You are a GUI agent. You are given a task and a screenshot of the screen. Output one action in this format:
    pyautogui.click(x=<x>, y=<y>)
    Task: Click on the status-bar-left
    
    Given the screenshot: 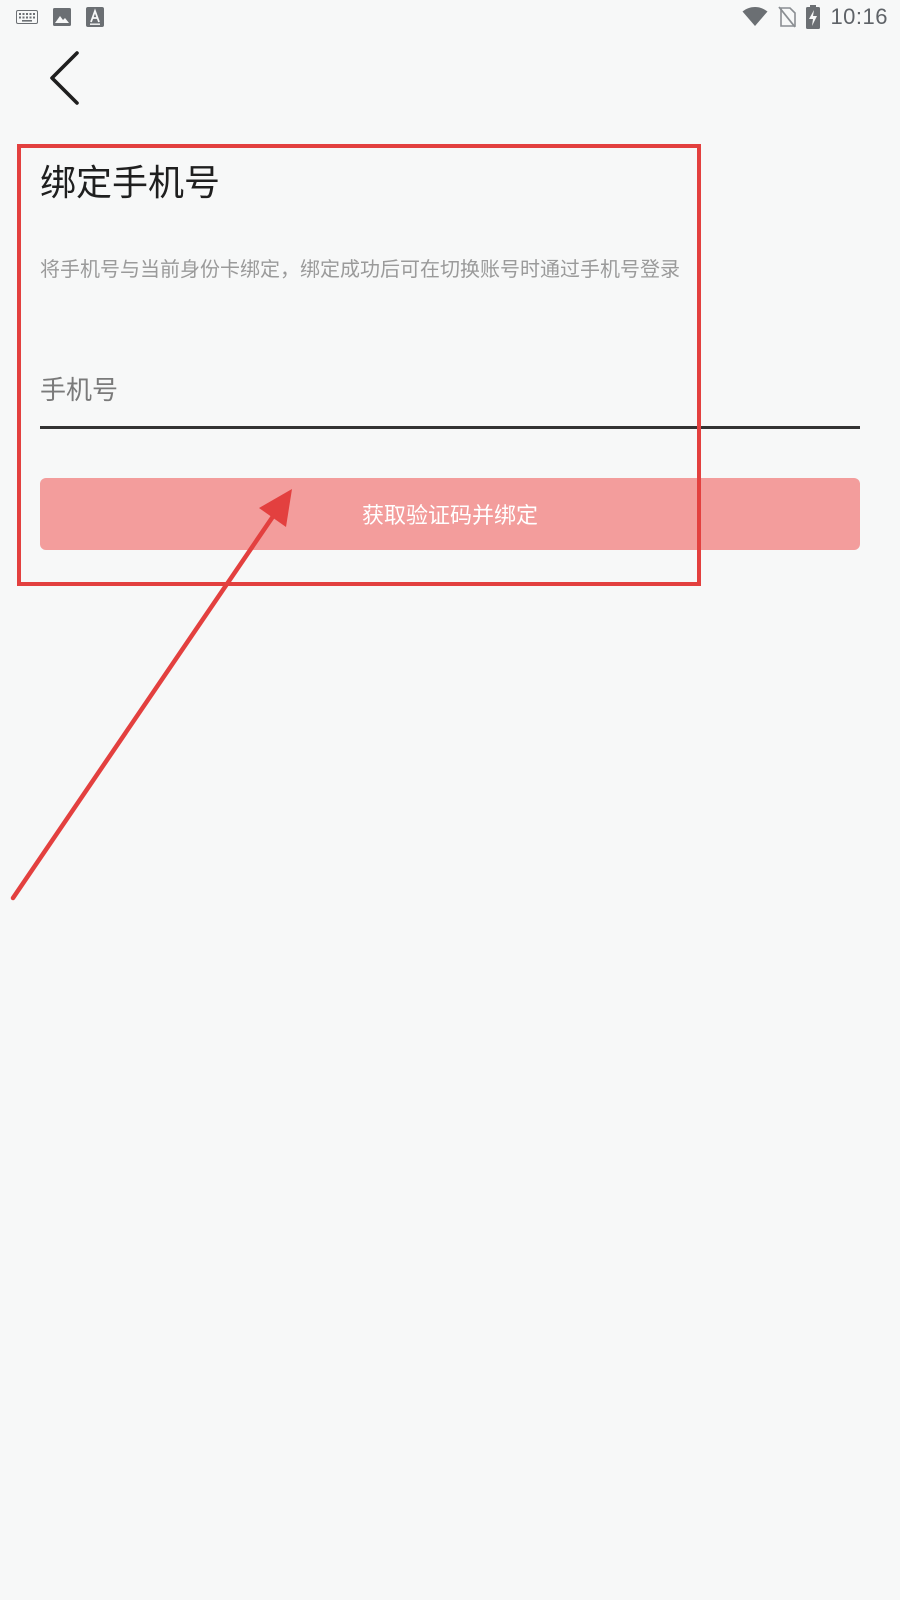 What is the action you would take?
    pyautogui.click(x=60, y=17)
    